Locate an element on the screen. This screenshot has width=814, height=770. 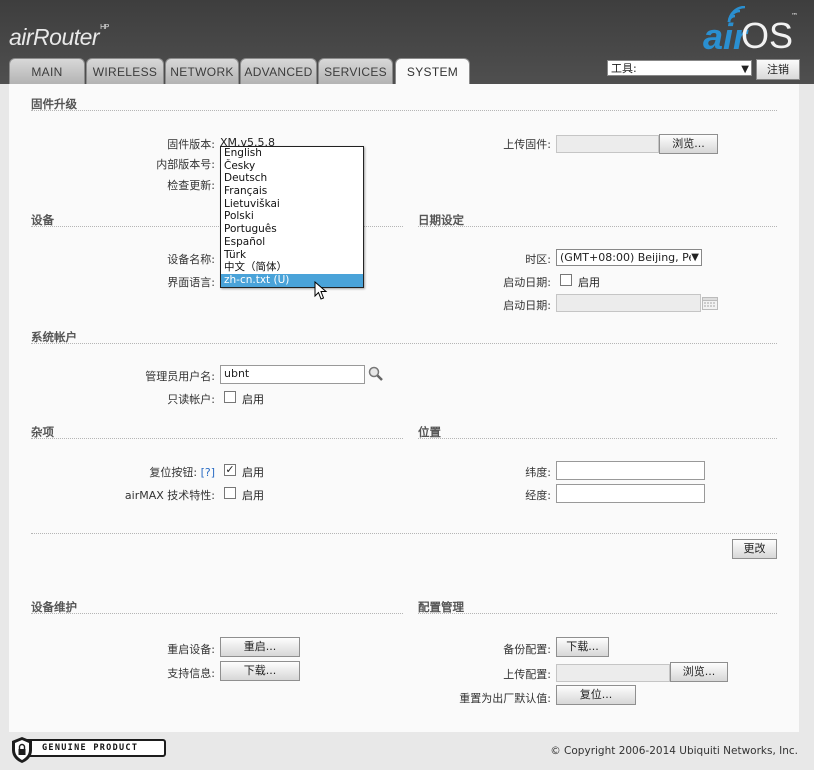
longitude-label: 经度: is located at coordinates (538, 495).